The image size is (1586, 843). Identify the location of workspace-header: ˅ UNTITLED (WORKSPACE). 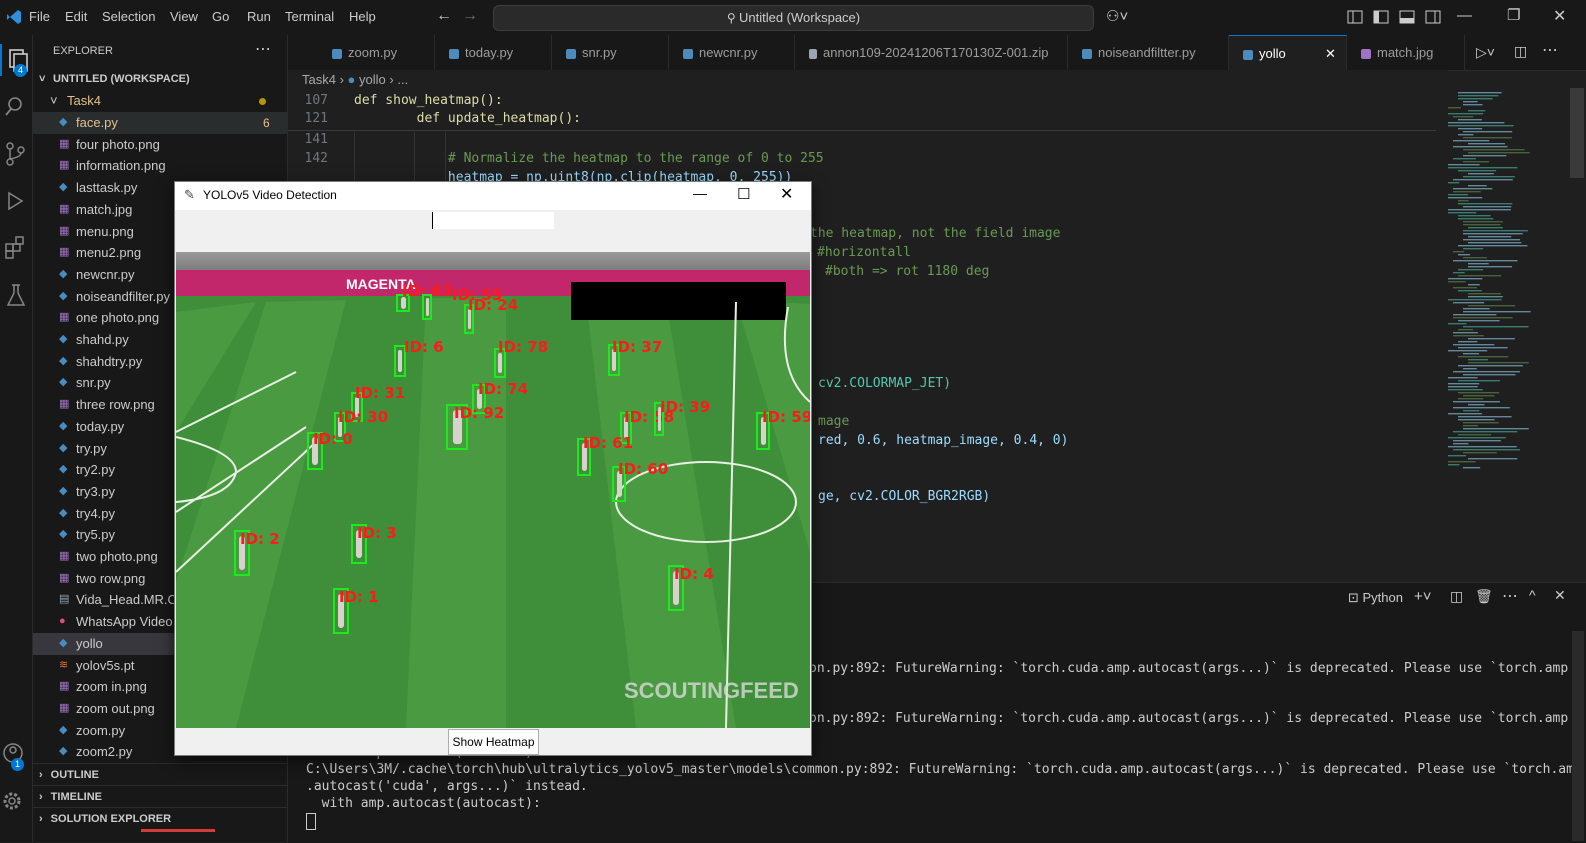
(160, 79).